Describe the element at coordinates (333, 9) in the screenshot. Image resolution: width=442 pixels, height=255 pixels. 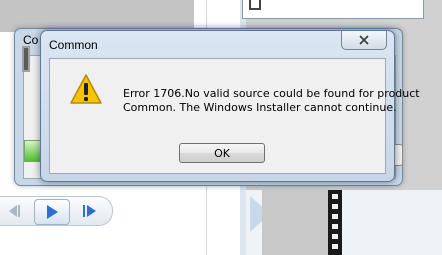
I see `background-top-field` at that location.